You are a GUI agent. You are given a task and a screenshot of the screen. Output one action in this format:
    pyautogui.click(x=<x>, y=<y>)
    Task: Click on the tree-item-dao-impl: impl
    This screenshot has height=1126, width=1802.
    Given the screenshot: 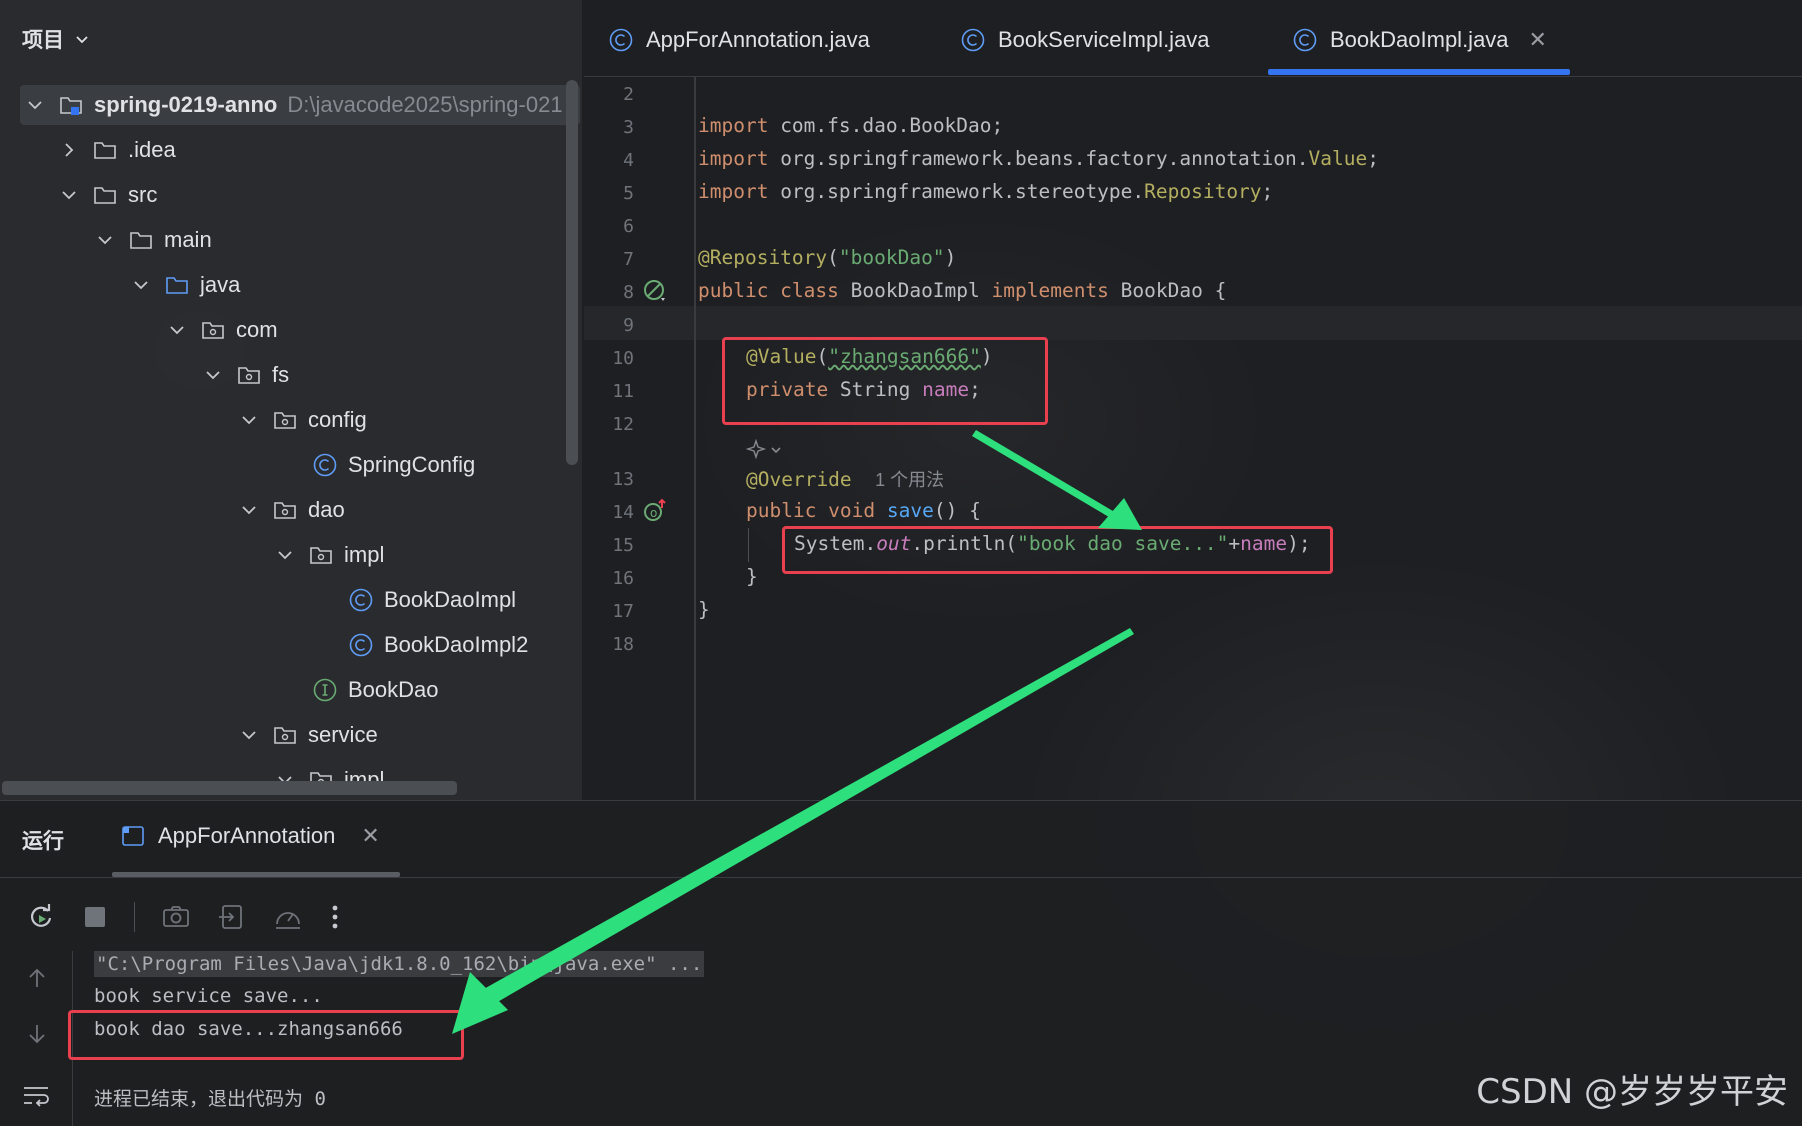 What is the action you would take?
    pyautogui.click(x=330, y=555)
    